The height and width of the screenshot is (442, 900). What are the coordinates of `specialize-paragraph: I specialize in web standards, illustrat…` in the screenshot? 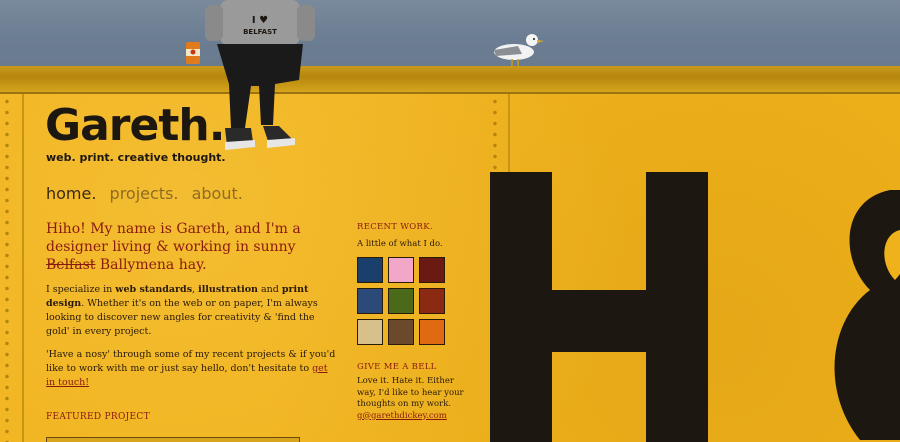 It's located at (191, 311).